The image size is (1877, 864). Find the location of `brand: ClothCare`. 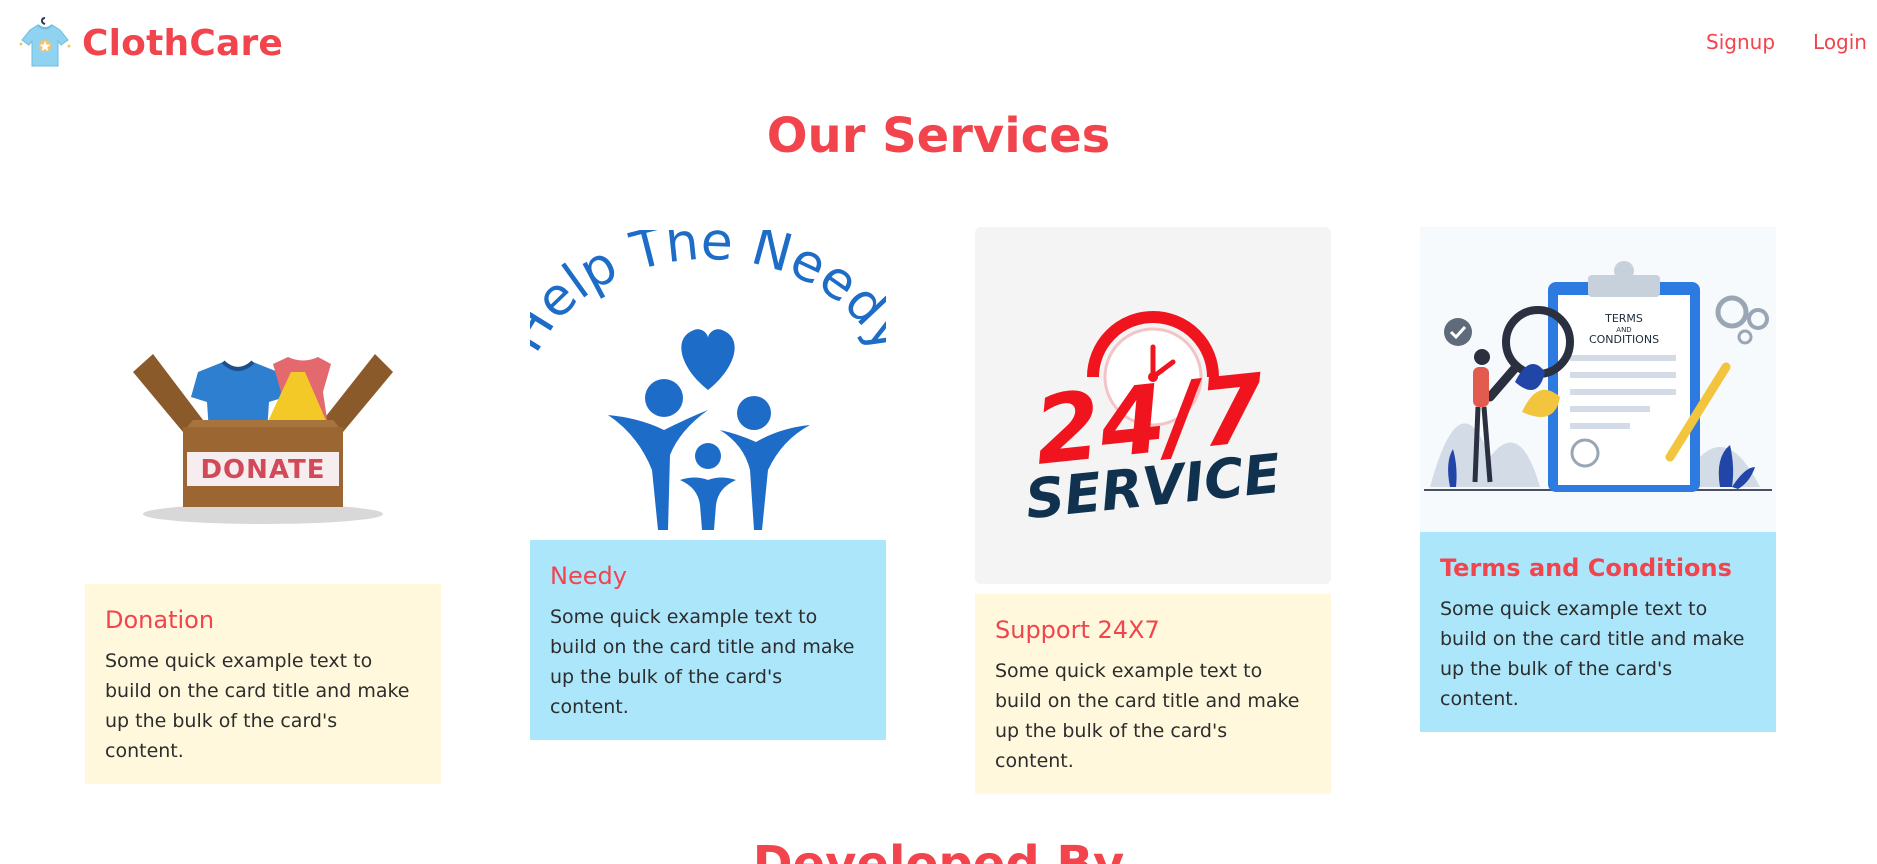

brand: ClothCare is located at coordinates (150, 43).